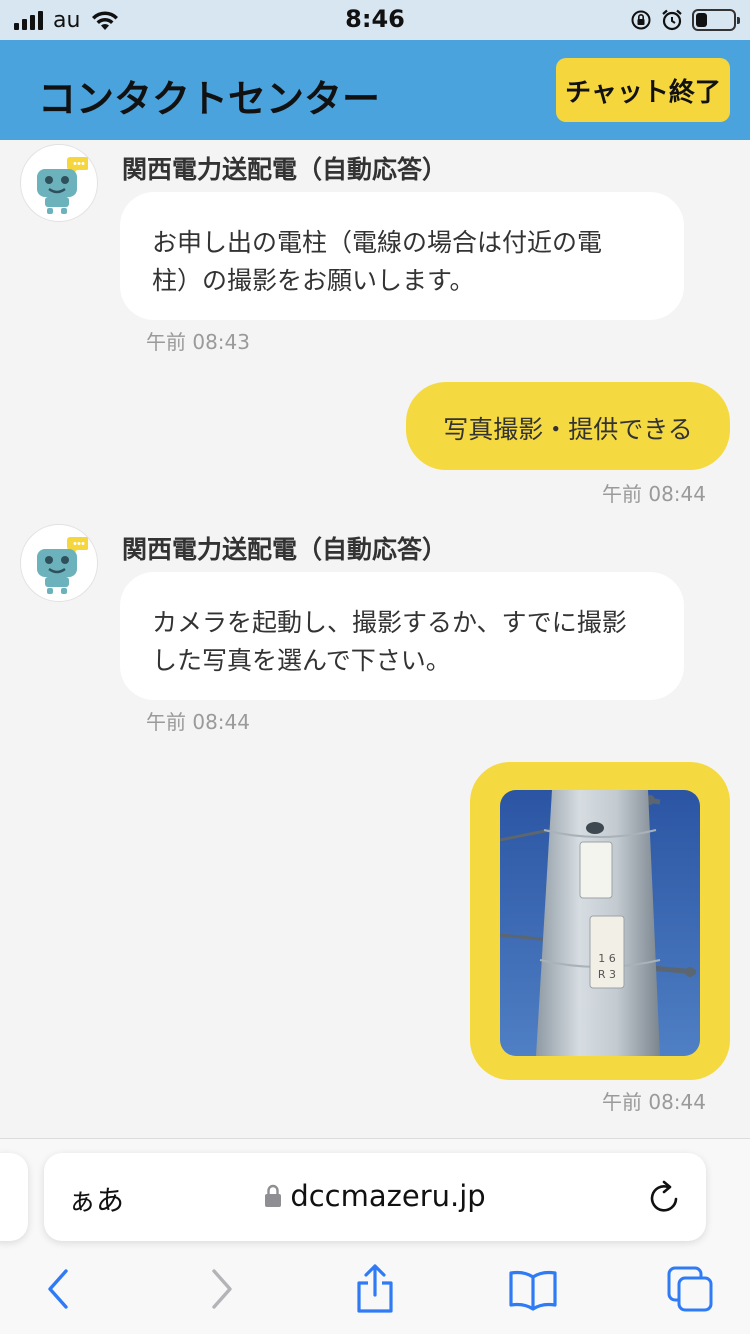 Image resolution: width=750 pixels, height=1334 pixels. I want to click on bot-message-bubble: カメラを起動し、撮影するか、すでに撮影 した写真を選んで下さい。, so click(402, 636).